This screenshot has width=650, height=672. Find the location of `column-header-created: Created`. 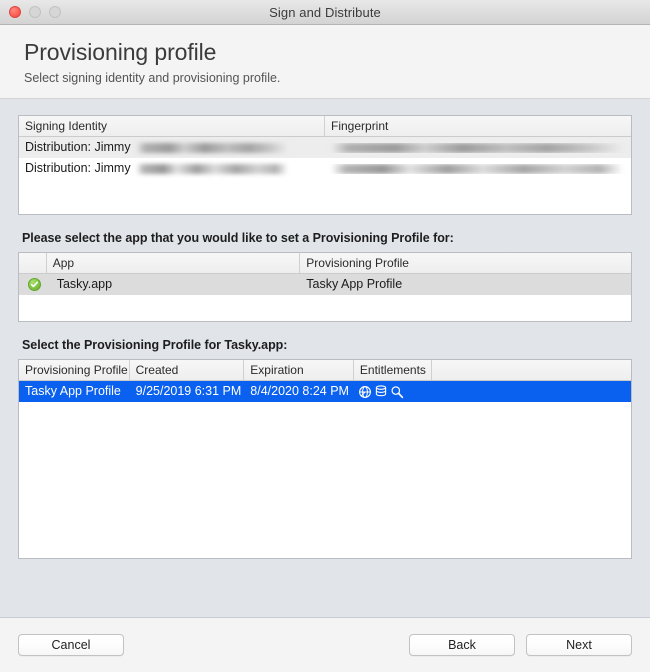

column-header-created: Created is located at coordinates (187, 370).